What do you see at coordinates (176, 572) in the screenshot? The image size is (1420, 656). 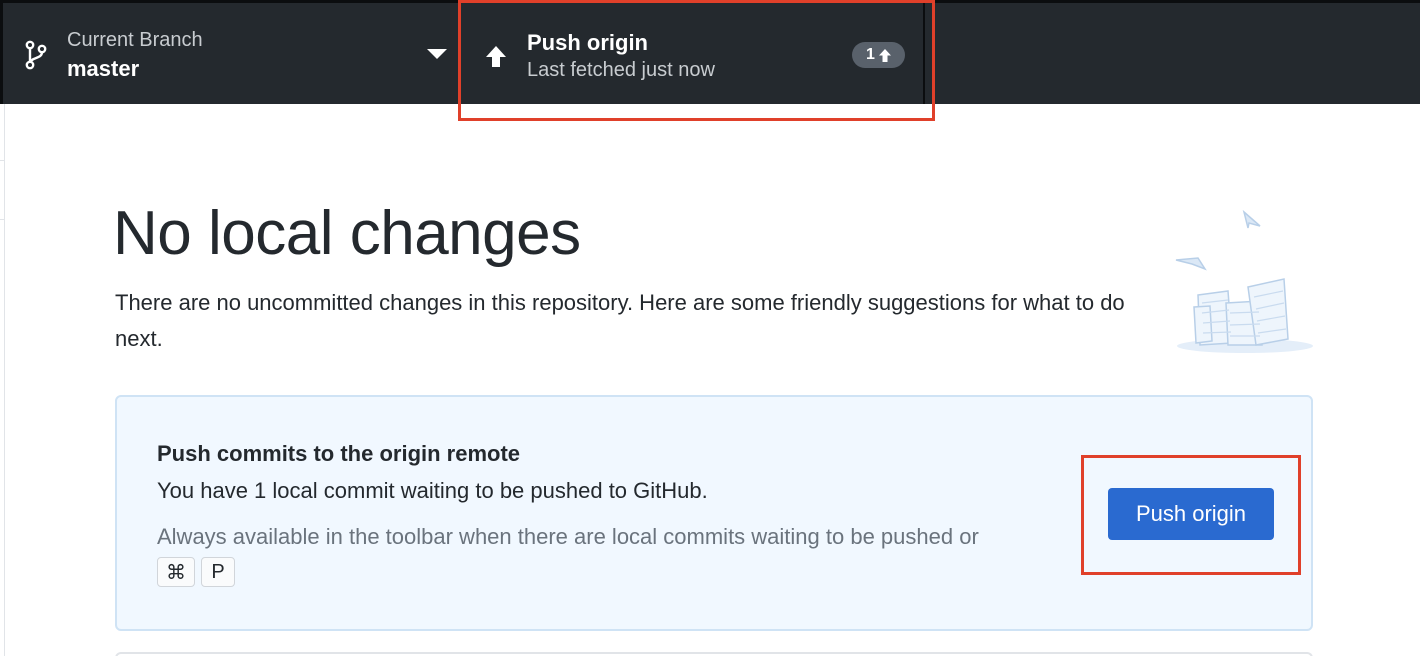 I see `command-key: ⌘` at bounding box center [176, 572].